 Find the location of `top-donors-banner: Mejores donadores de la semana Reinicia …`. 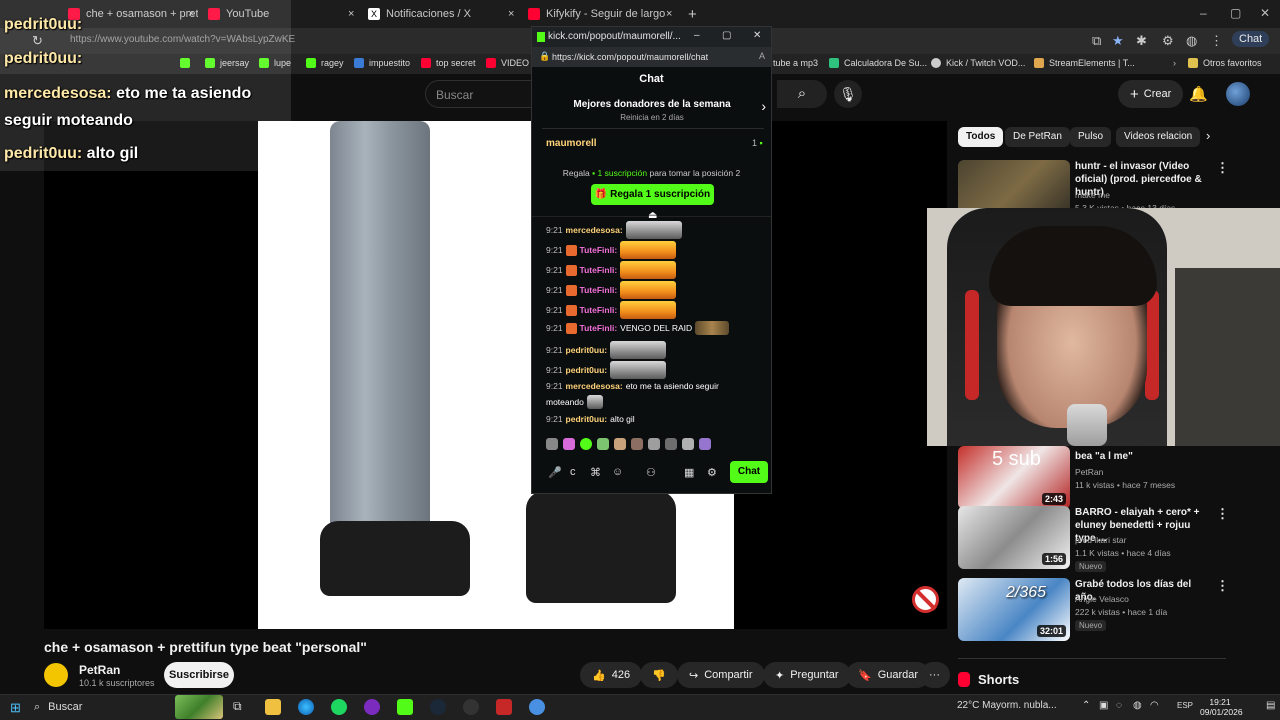

top-donors-banner: Mejores donadores de la semana Reinicia … is located at coordinates (654, 111).